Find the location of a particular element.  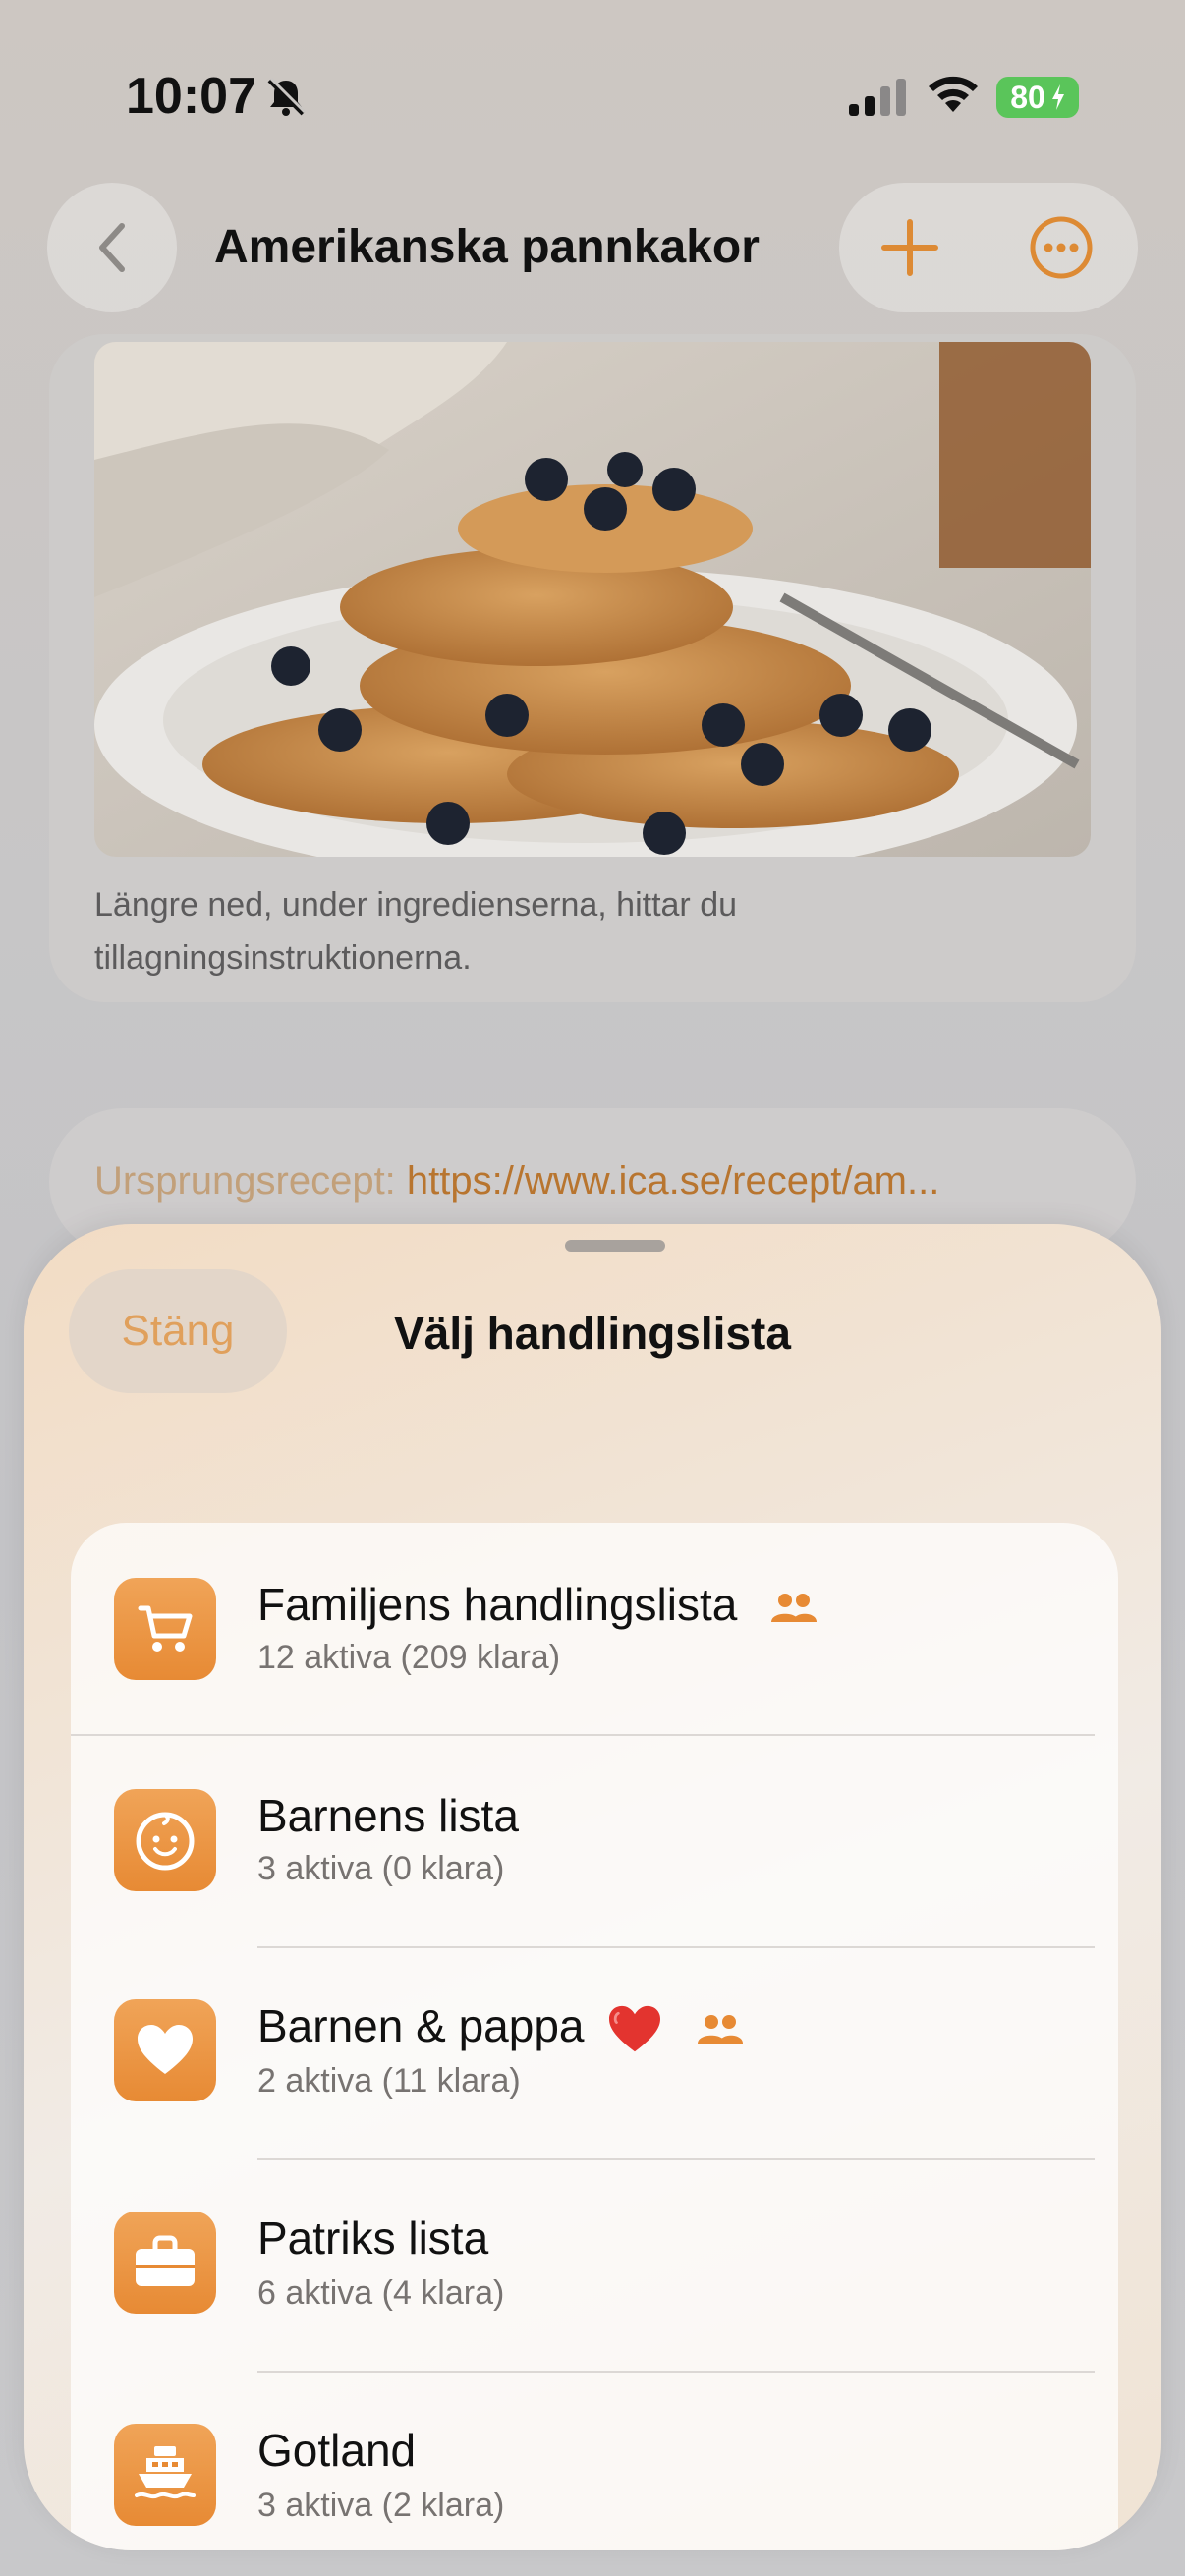

list-name: Familjens handlingslista is located at coordinates (538, 1604).